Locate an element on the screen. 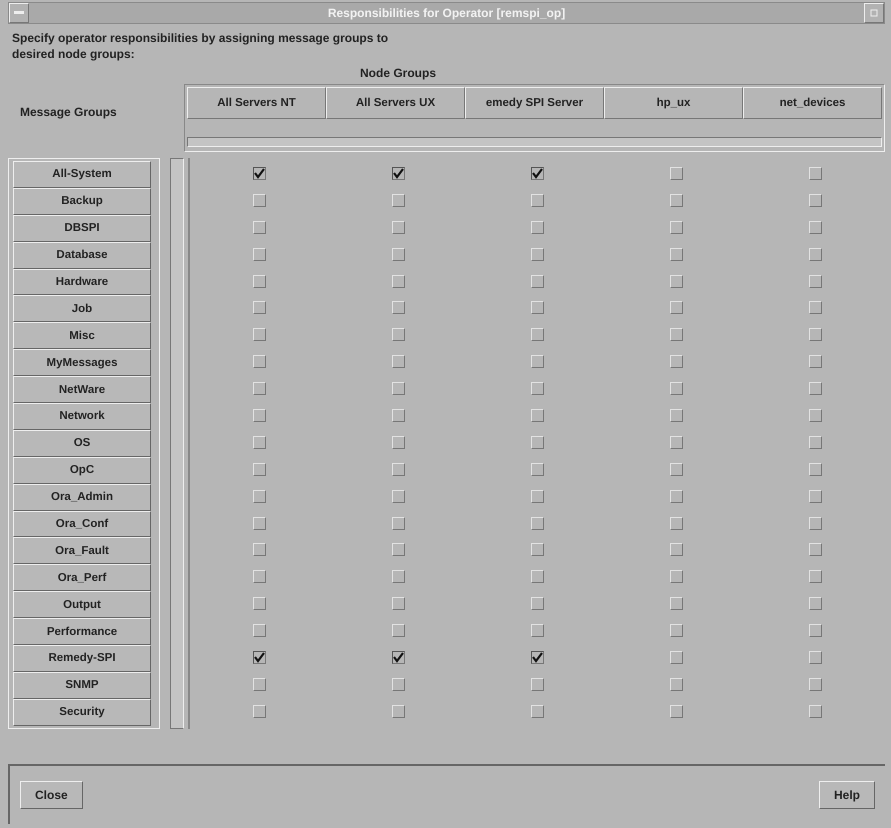 The width and height of the screenshot is (891, 828). menu-icon is located at coordinates (19, 13).